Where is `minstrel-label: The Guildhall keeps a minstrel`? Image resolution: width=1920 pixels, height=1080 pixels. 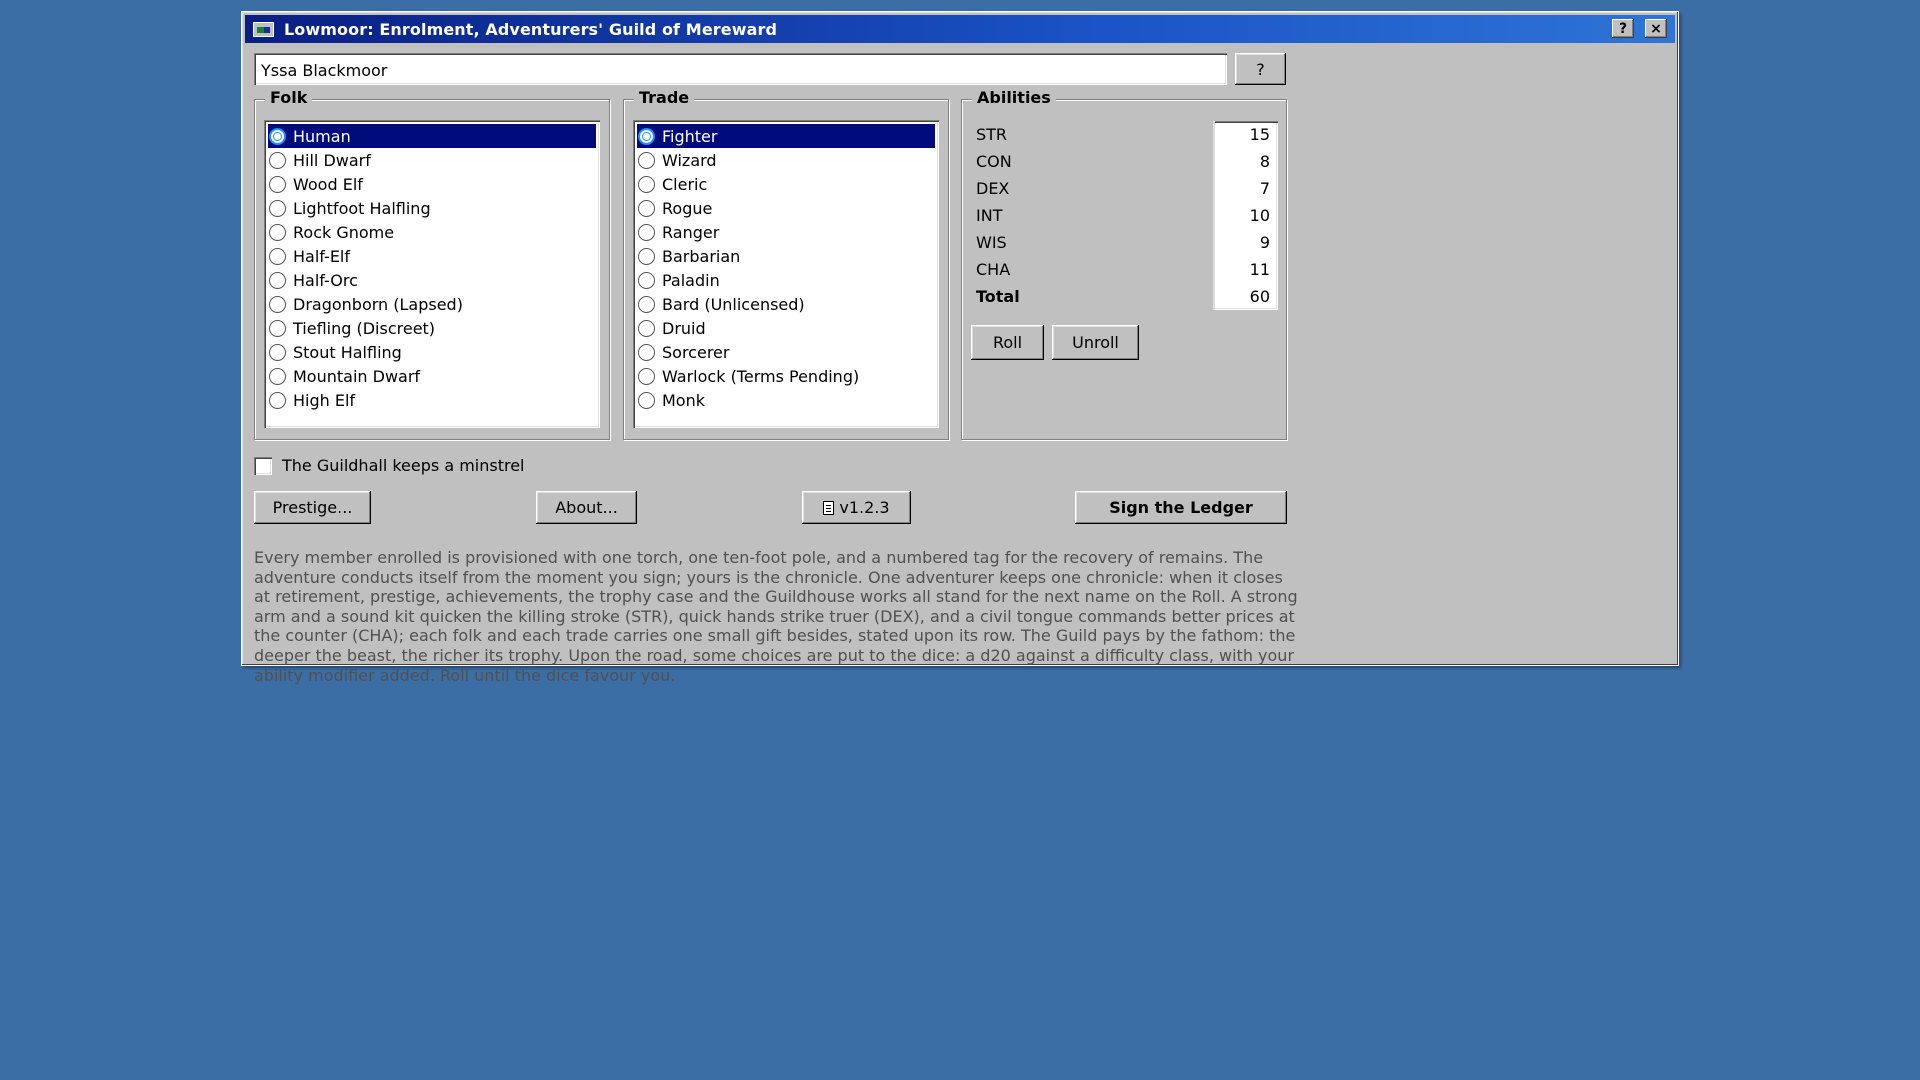 minstrel-label: The Guildhall keeps a minstrel is located at coordinates (403, 465).